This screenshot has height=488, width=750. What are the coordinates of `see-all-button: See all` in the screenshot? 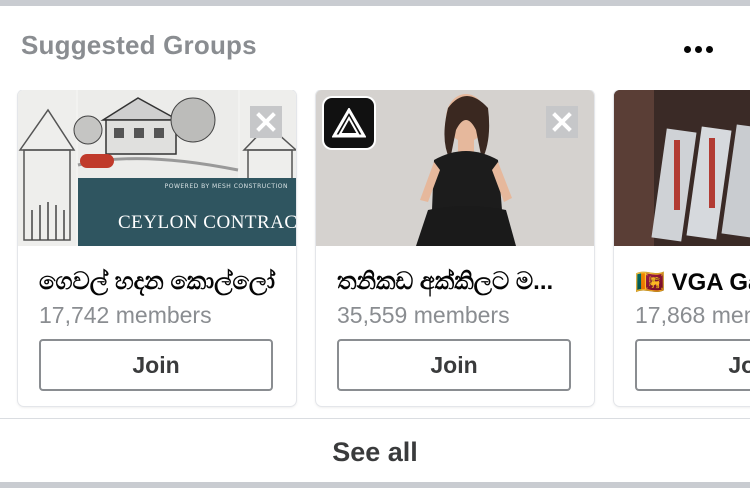 It's located at (375, 452).